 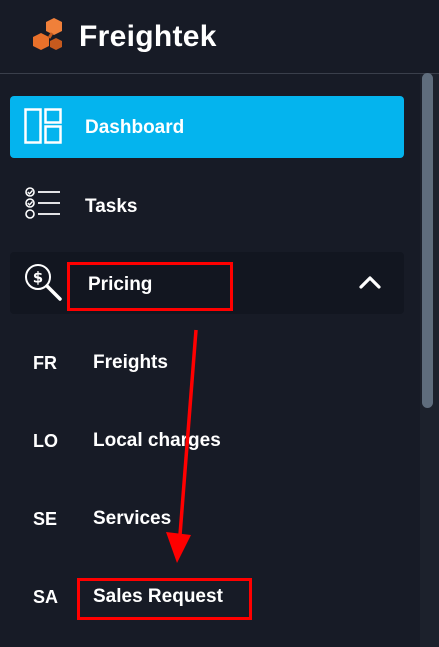 What do you see at coordinates (111, 206) in the screenshot?
I see `sidebar-item-label: Tasks` at bounding box center [111, 206].